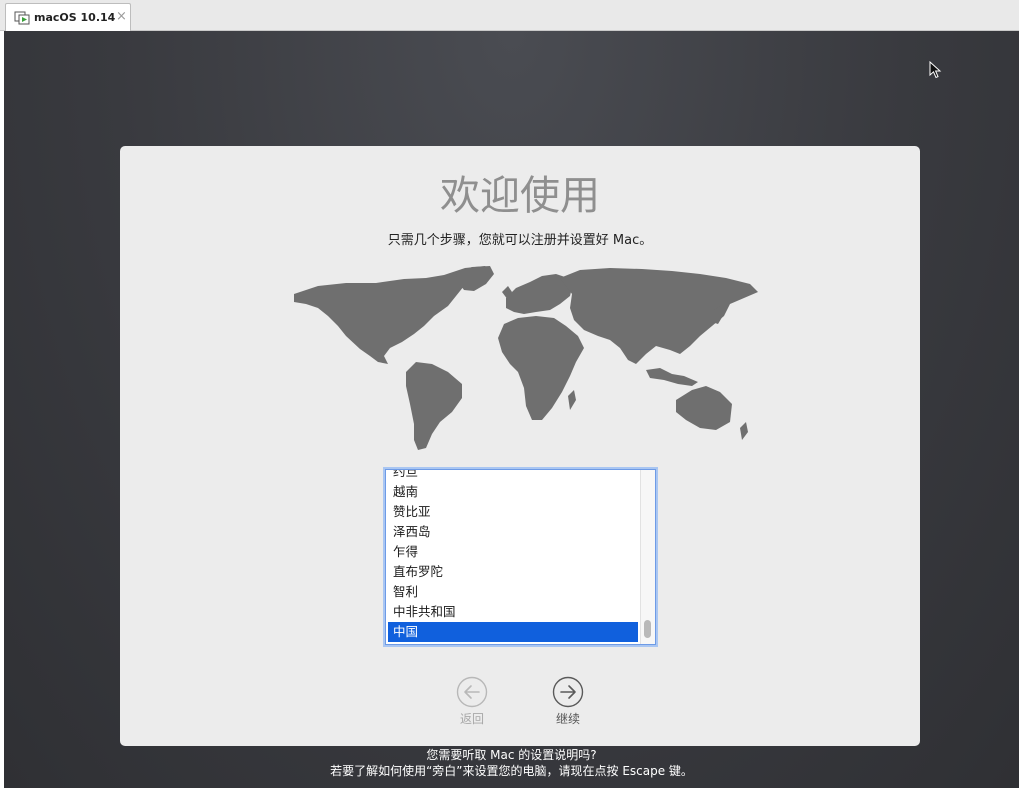 This screenshot has height=788, width=1019. What do you see at coordinates (513, 492) in the screenshot?
I see `list-item-vietnam: 越南` at bounding box center [513, 492].